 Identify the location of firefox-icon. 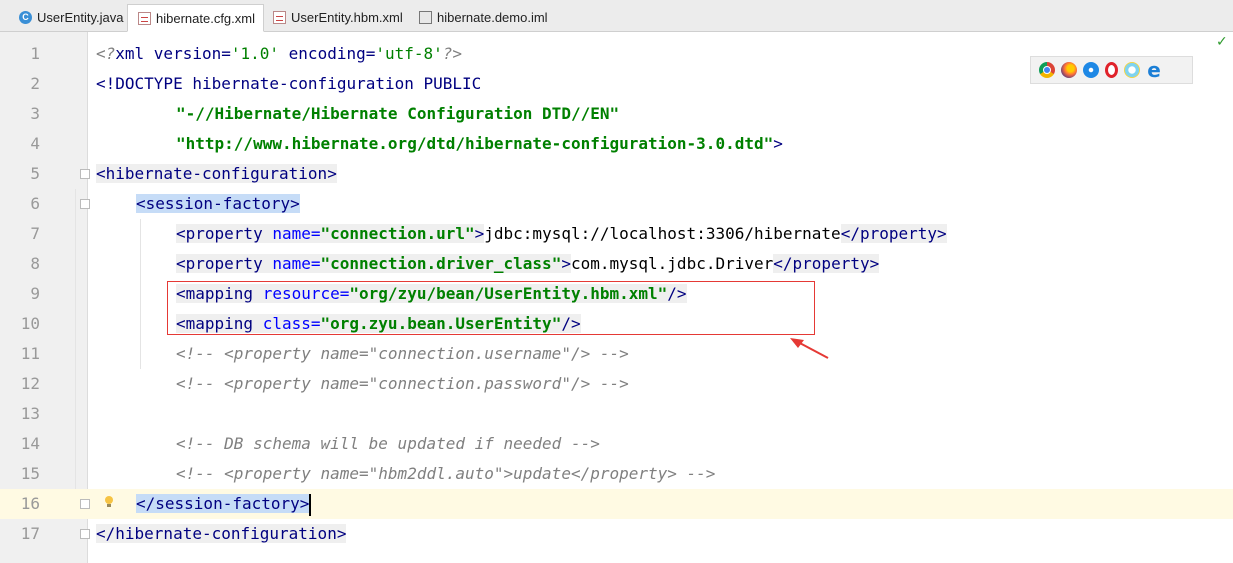
(1069, 70).